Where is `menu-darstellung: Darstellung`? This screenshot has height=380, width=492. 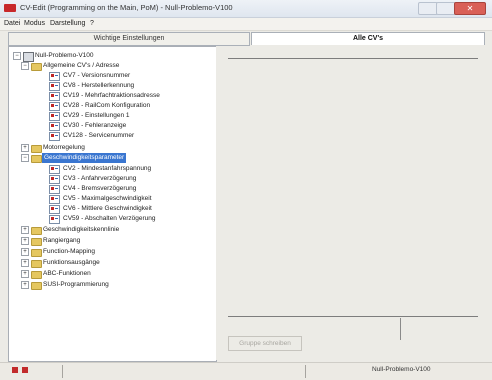 menu-darstellung: Darstellung is located at coordinates (67, 23).